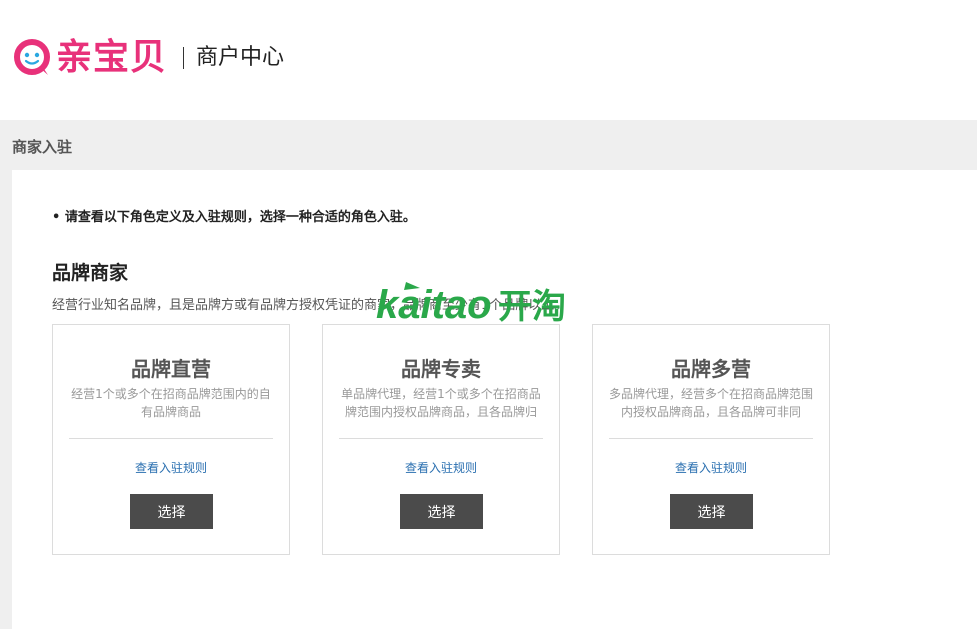 The height and width of the screenshot is (629, 977). I want to click on card-title: 品牌多营, so click(711, 369).